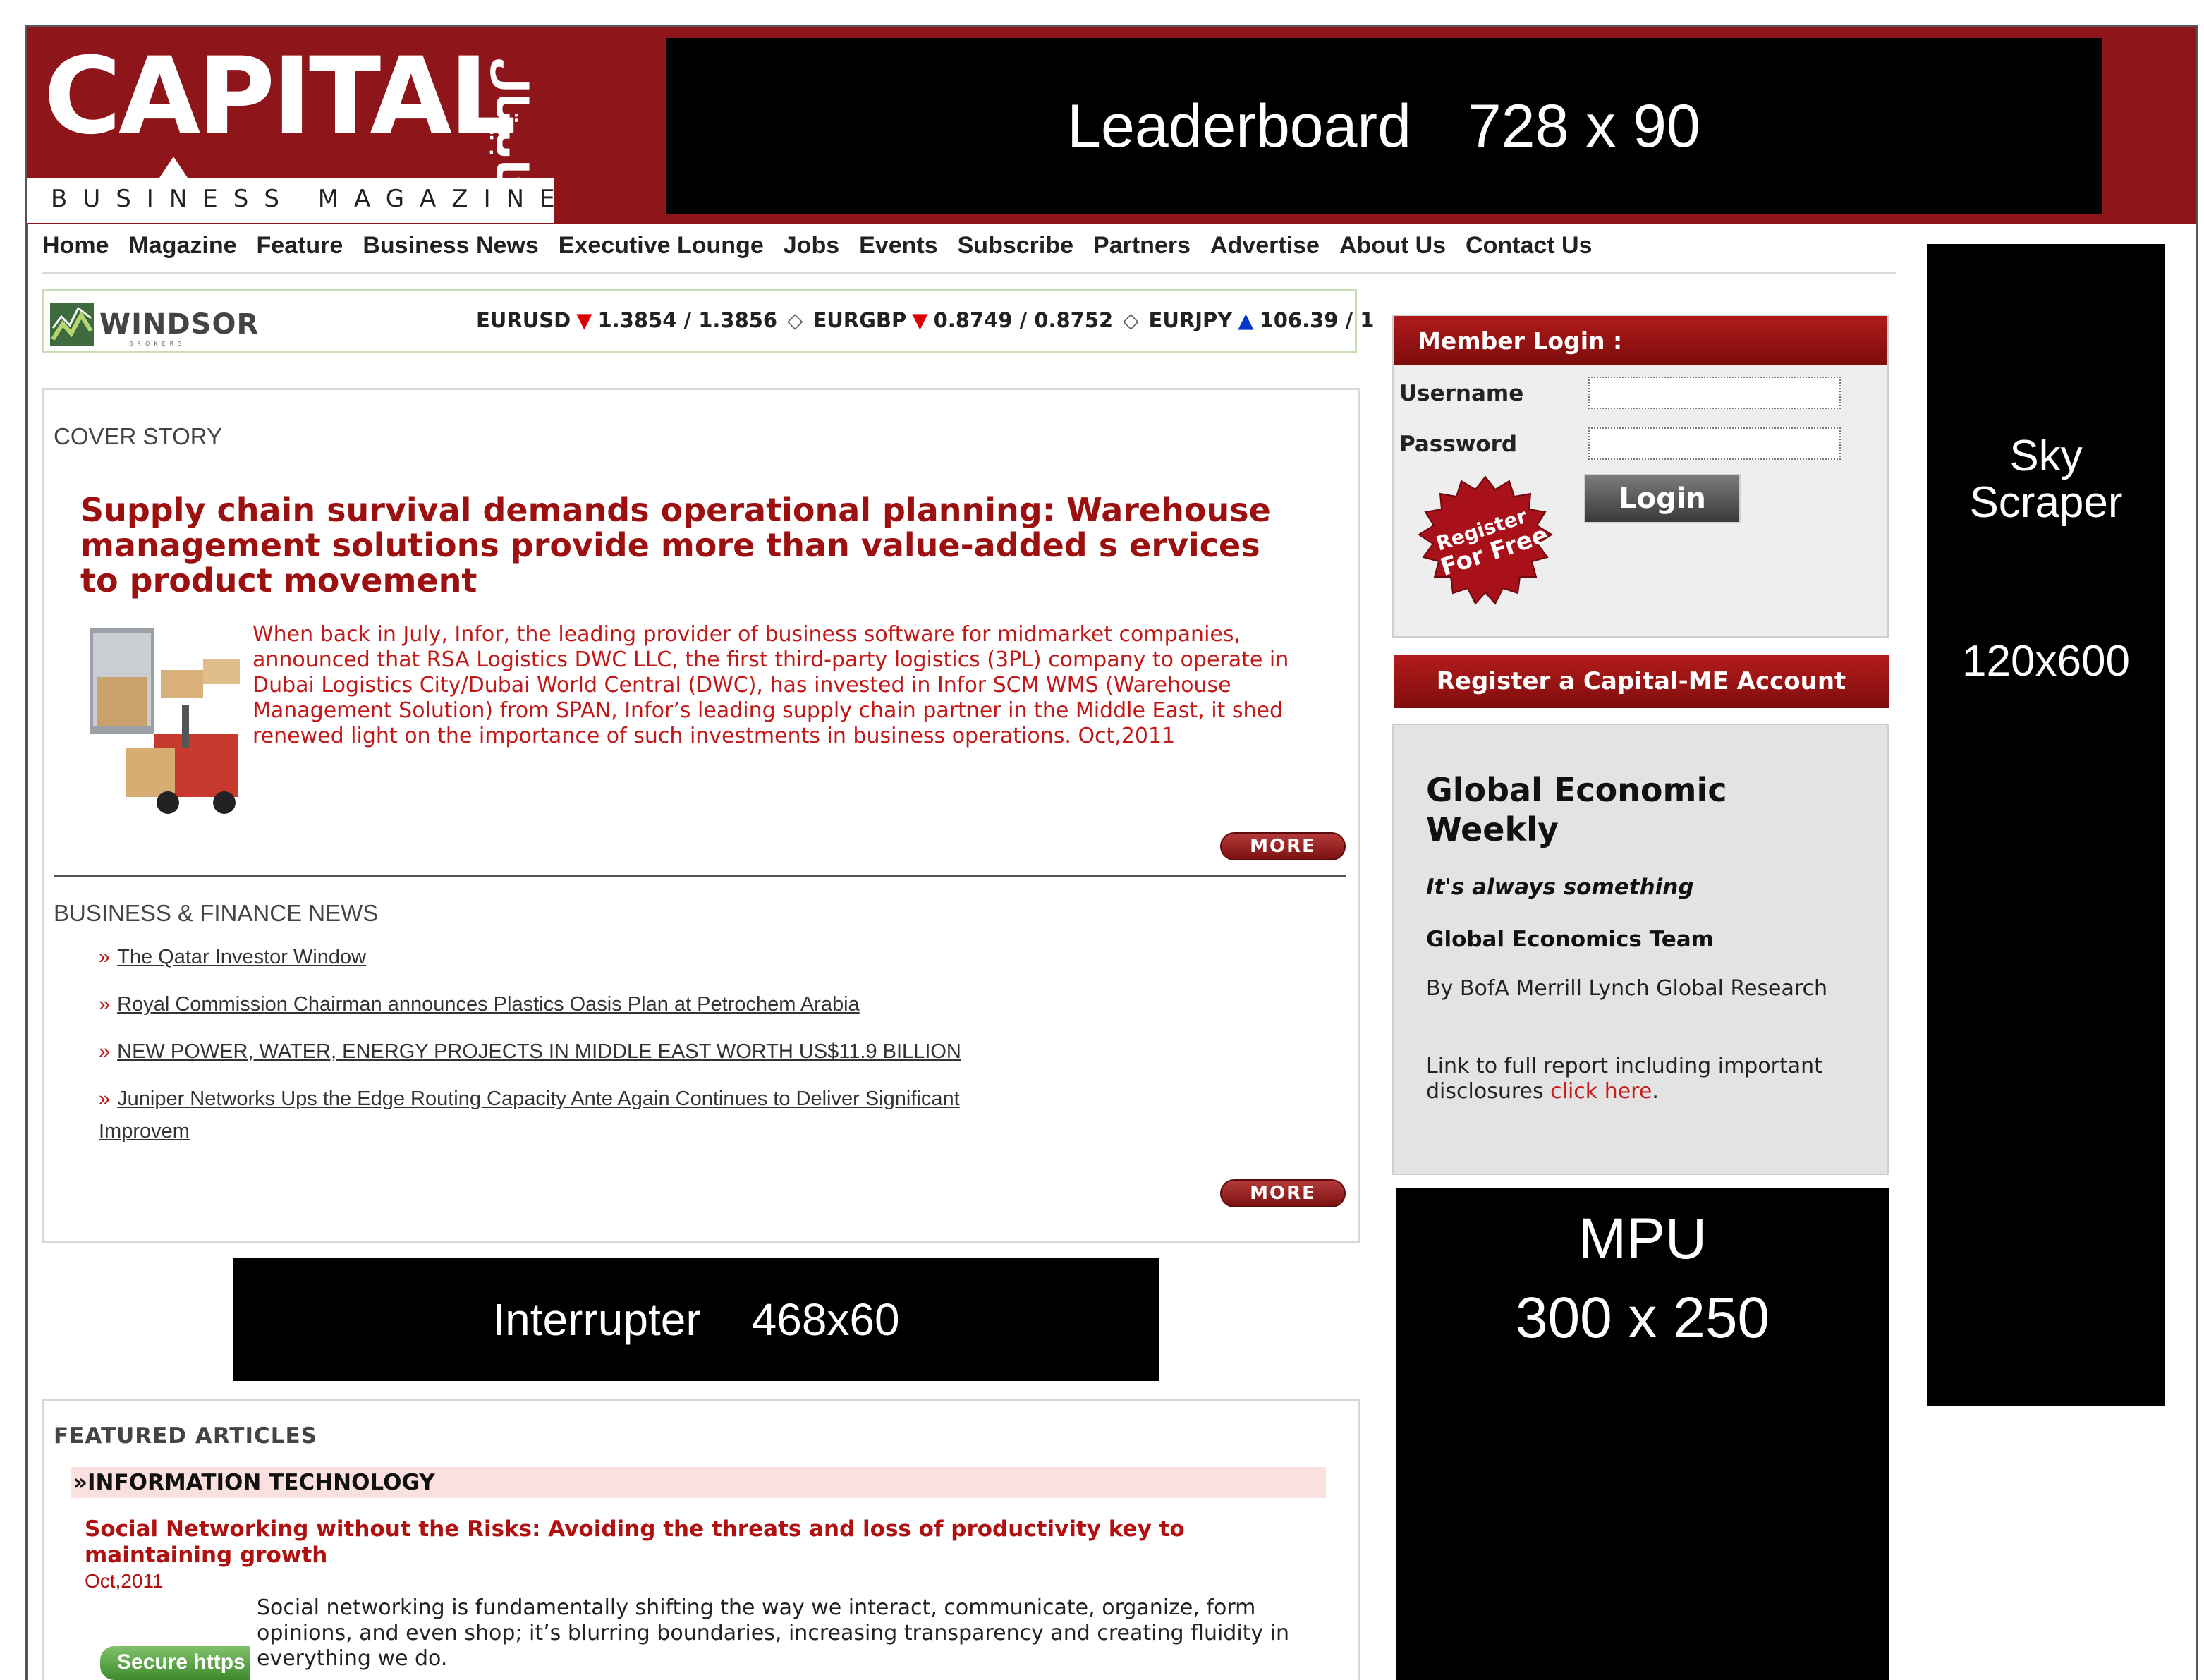 This screenshot has width=2204, height=1680. What do you see at coordinates (72, 324) in the screenshot?
I see `windsor-logo-icon` at bounding box center [72, 324].